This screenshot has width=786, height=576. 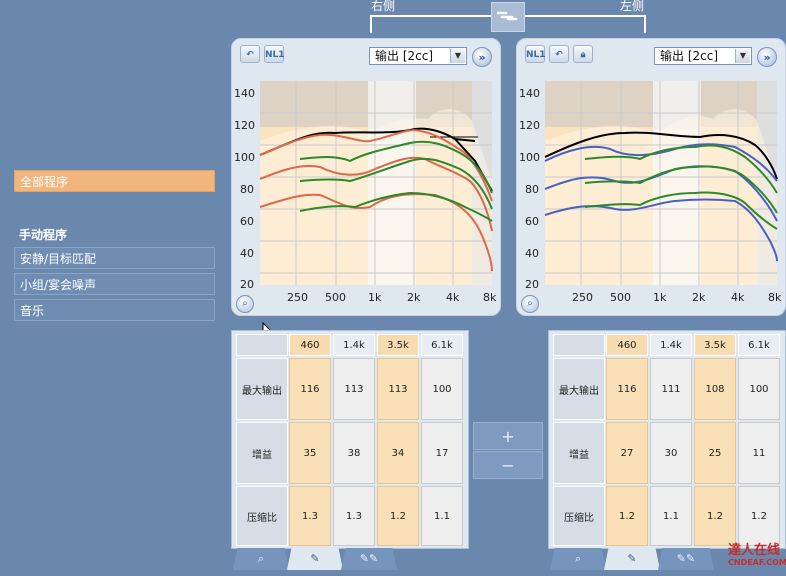 I want to click on x-tick-1k: 1k, so click(x=660, y=297).